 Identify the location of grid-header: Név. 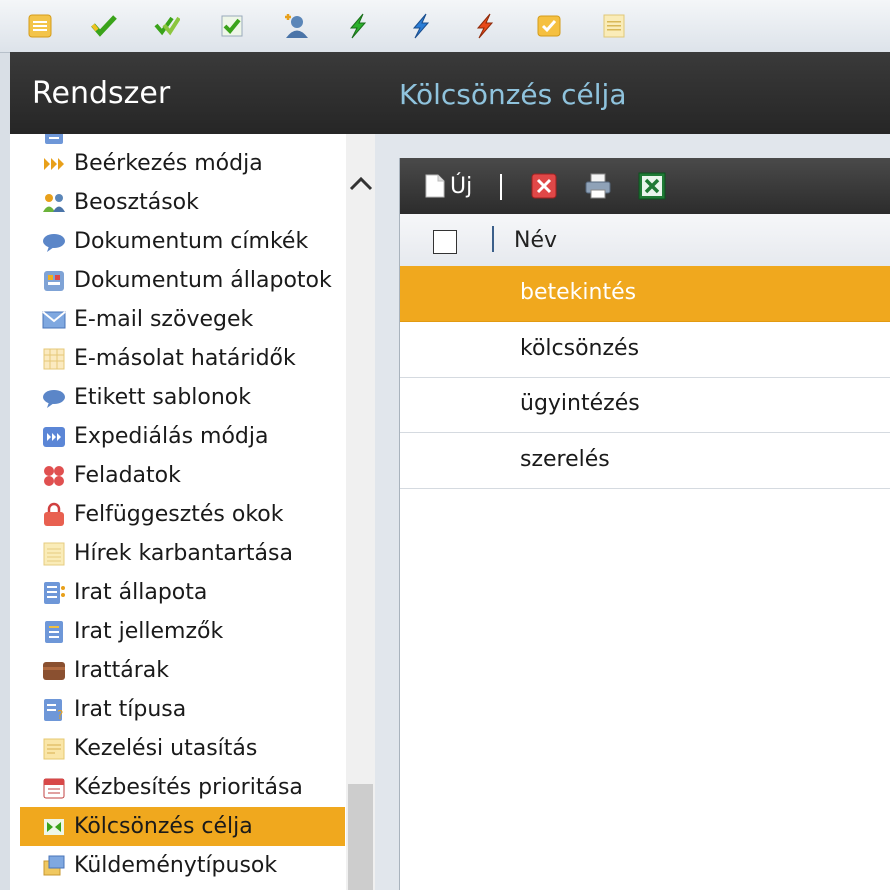
(645, 240).